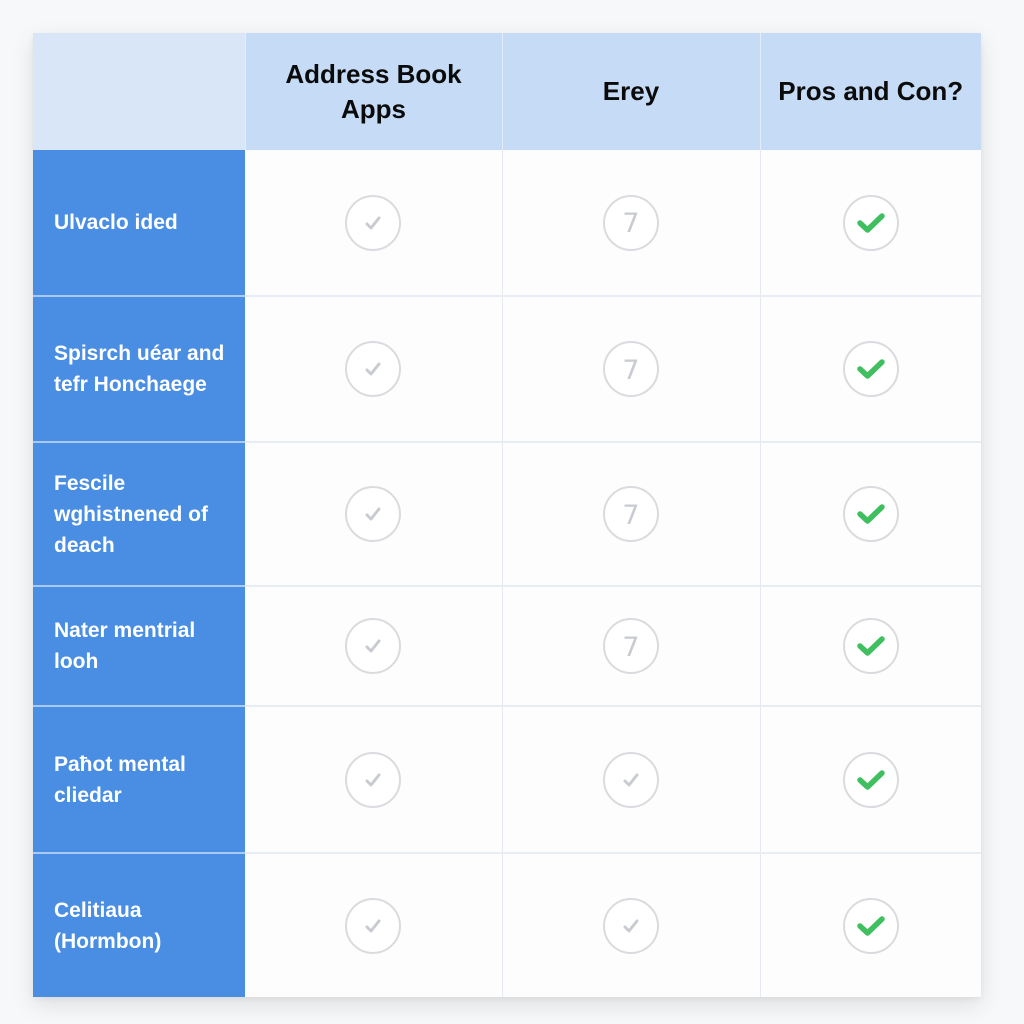  I want to click on table-row: Nater mentrial looh 7, so click(507, 646).